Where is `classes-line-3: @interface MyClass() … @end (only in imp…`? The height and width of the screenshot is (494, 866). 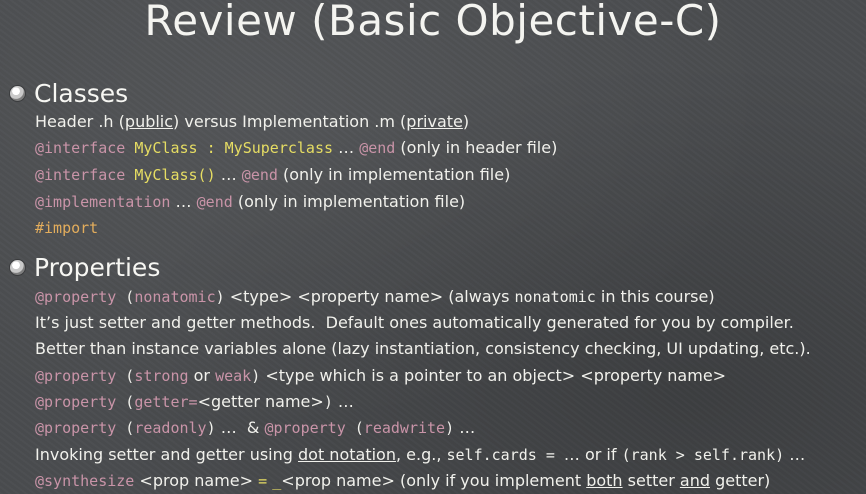 classes-line-3: @interface MyClass() … @end (only in imp… is located at coordinates (449, 175).